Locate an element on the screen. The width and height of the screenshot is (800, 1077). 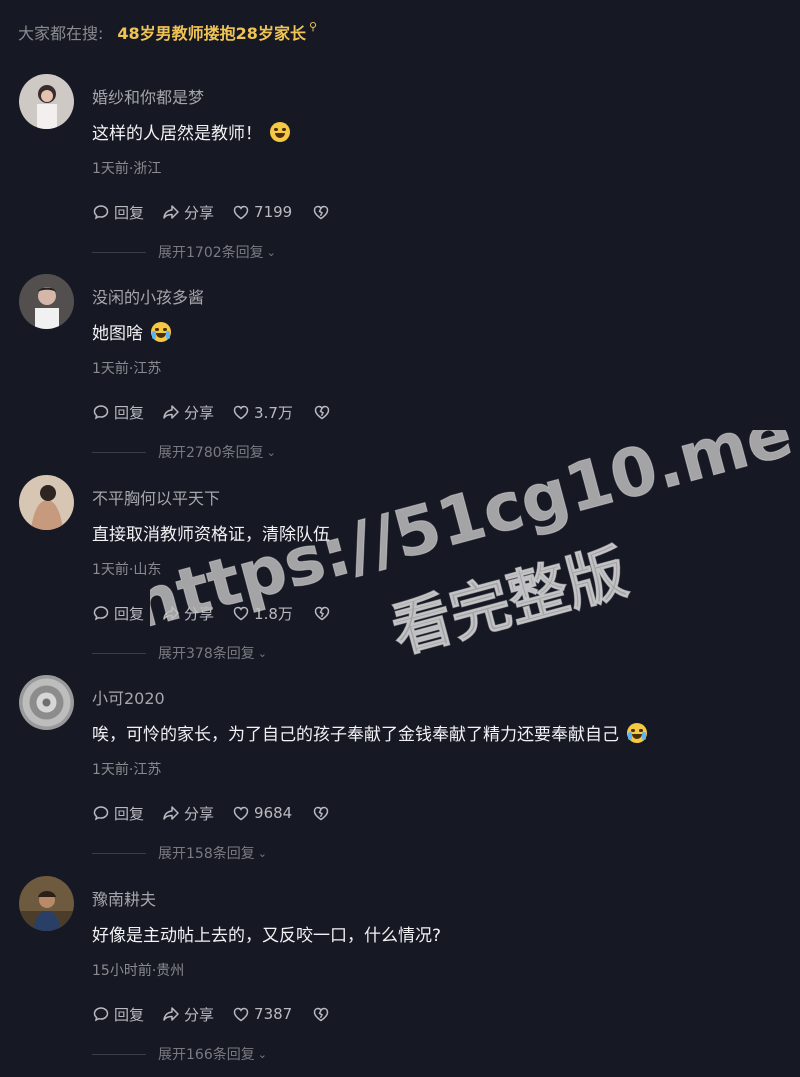
expand-replies-button: 展开166条回复 ⌄ is located at coordinates (179, 1054).